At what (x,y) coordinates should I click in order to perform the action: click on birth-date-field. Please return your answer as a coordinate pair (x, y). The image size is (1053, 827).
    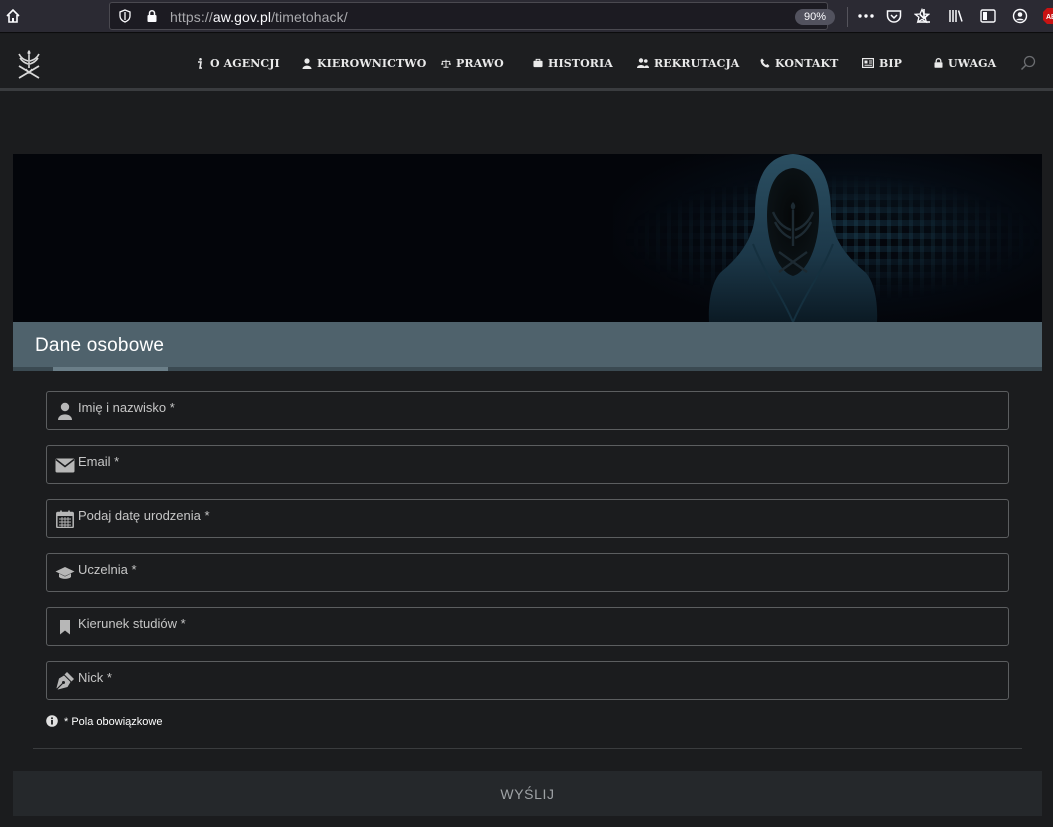
    Looking at the image, I should click on (527, 518).